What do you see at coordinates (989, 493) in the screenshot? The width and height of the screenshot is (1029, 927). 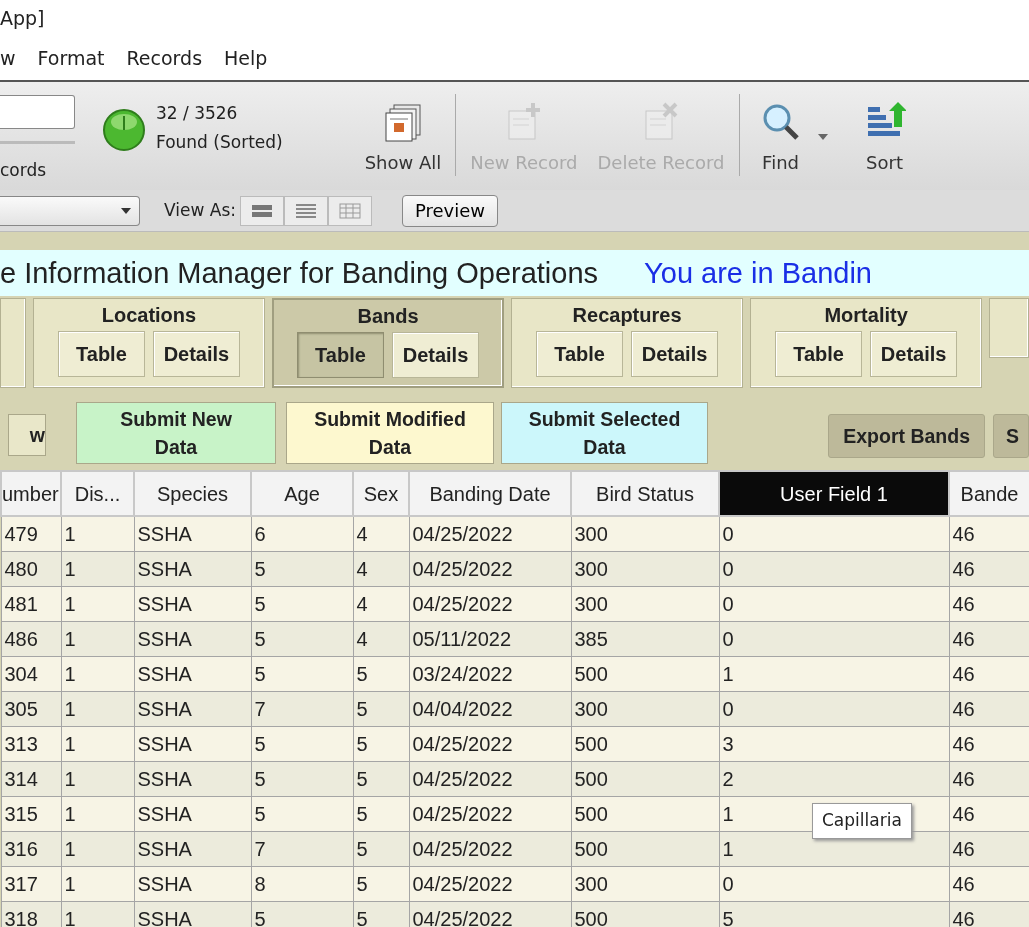 I see `column-header: Bande` at bounding box center [989, 493].